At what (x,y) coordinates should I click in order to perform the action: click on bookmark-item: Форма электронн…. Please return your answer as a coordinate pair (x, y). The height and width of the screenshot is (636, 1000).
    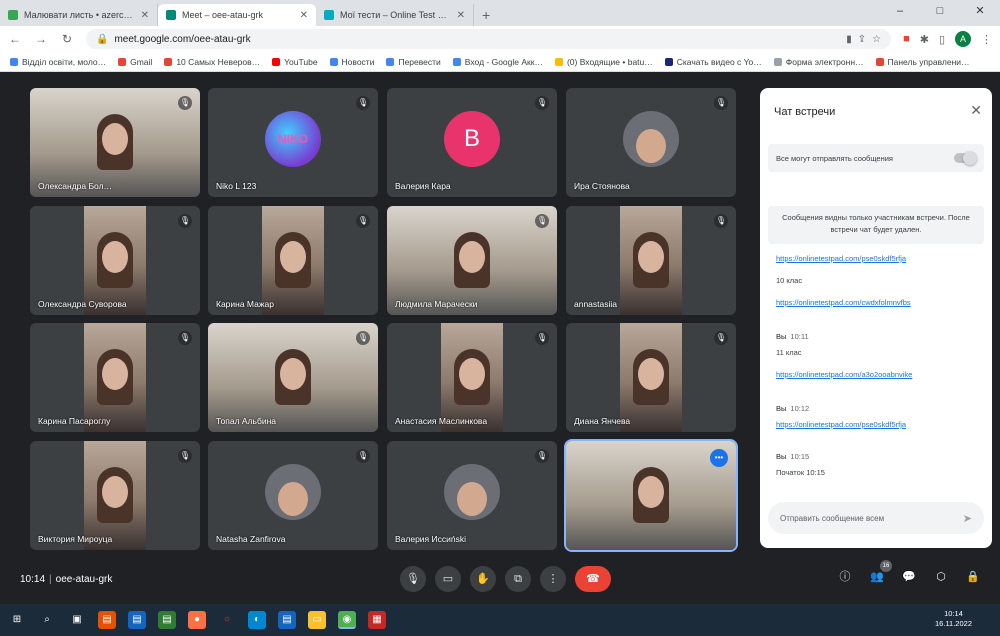
    Looking at the image, I should click on (818, 62).